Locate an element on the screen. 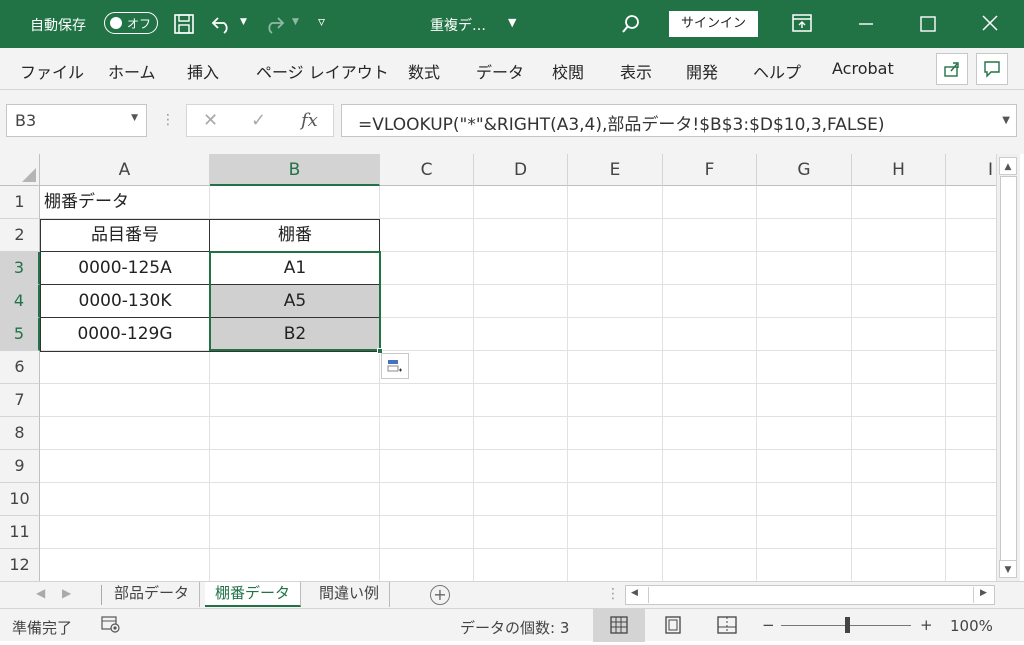 This screenshot has height=645, width=1024. scroll-up-icon: ▲ is located at coordinates (1008, 166).